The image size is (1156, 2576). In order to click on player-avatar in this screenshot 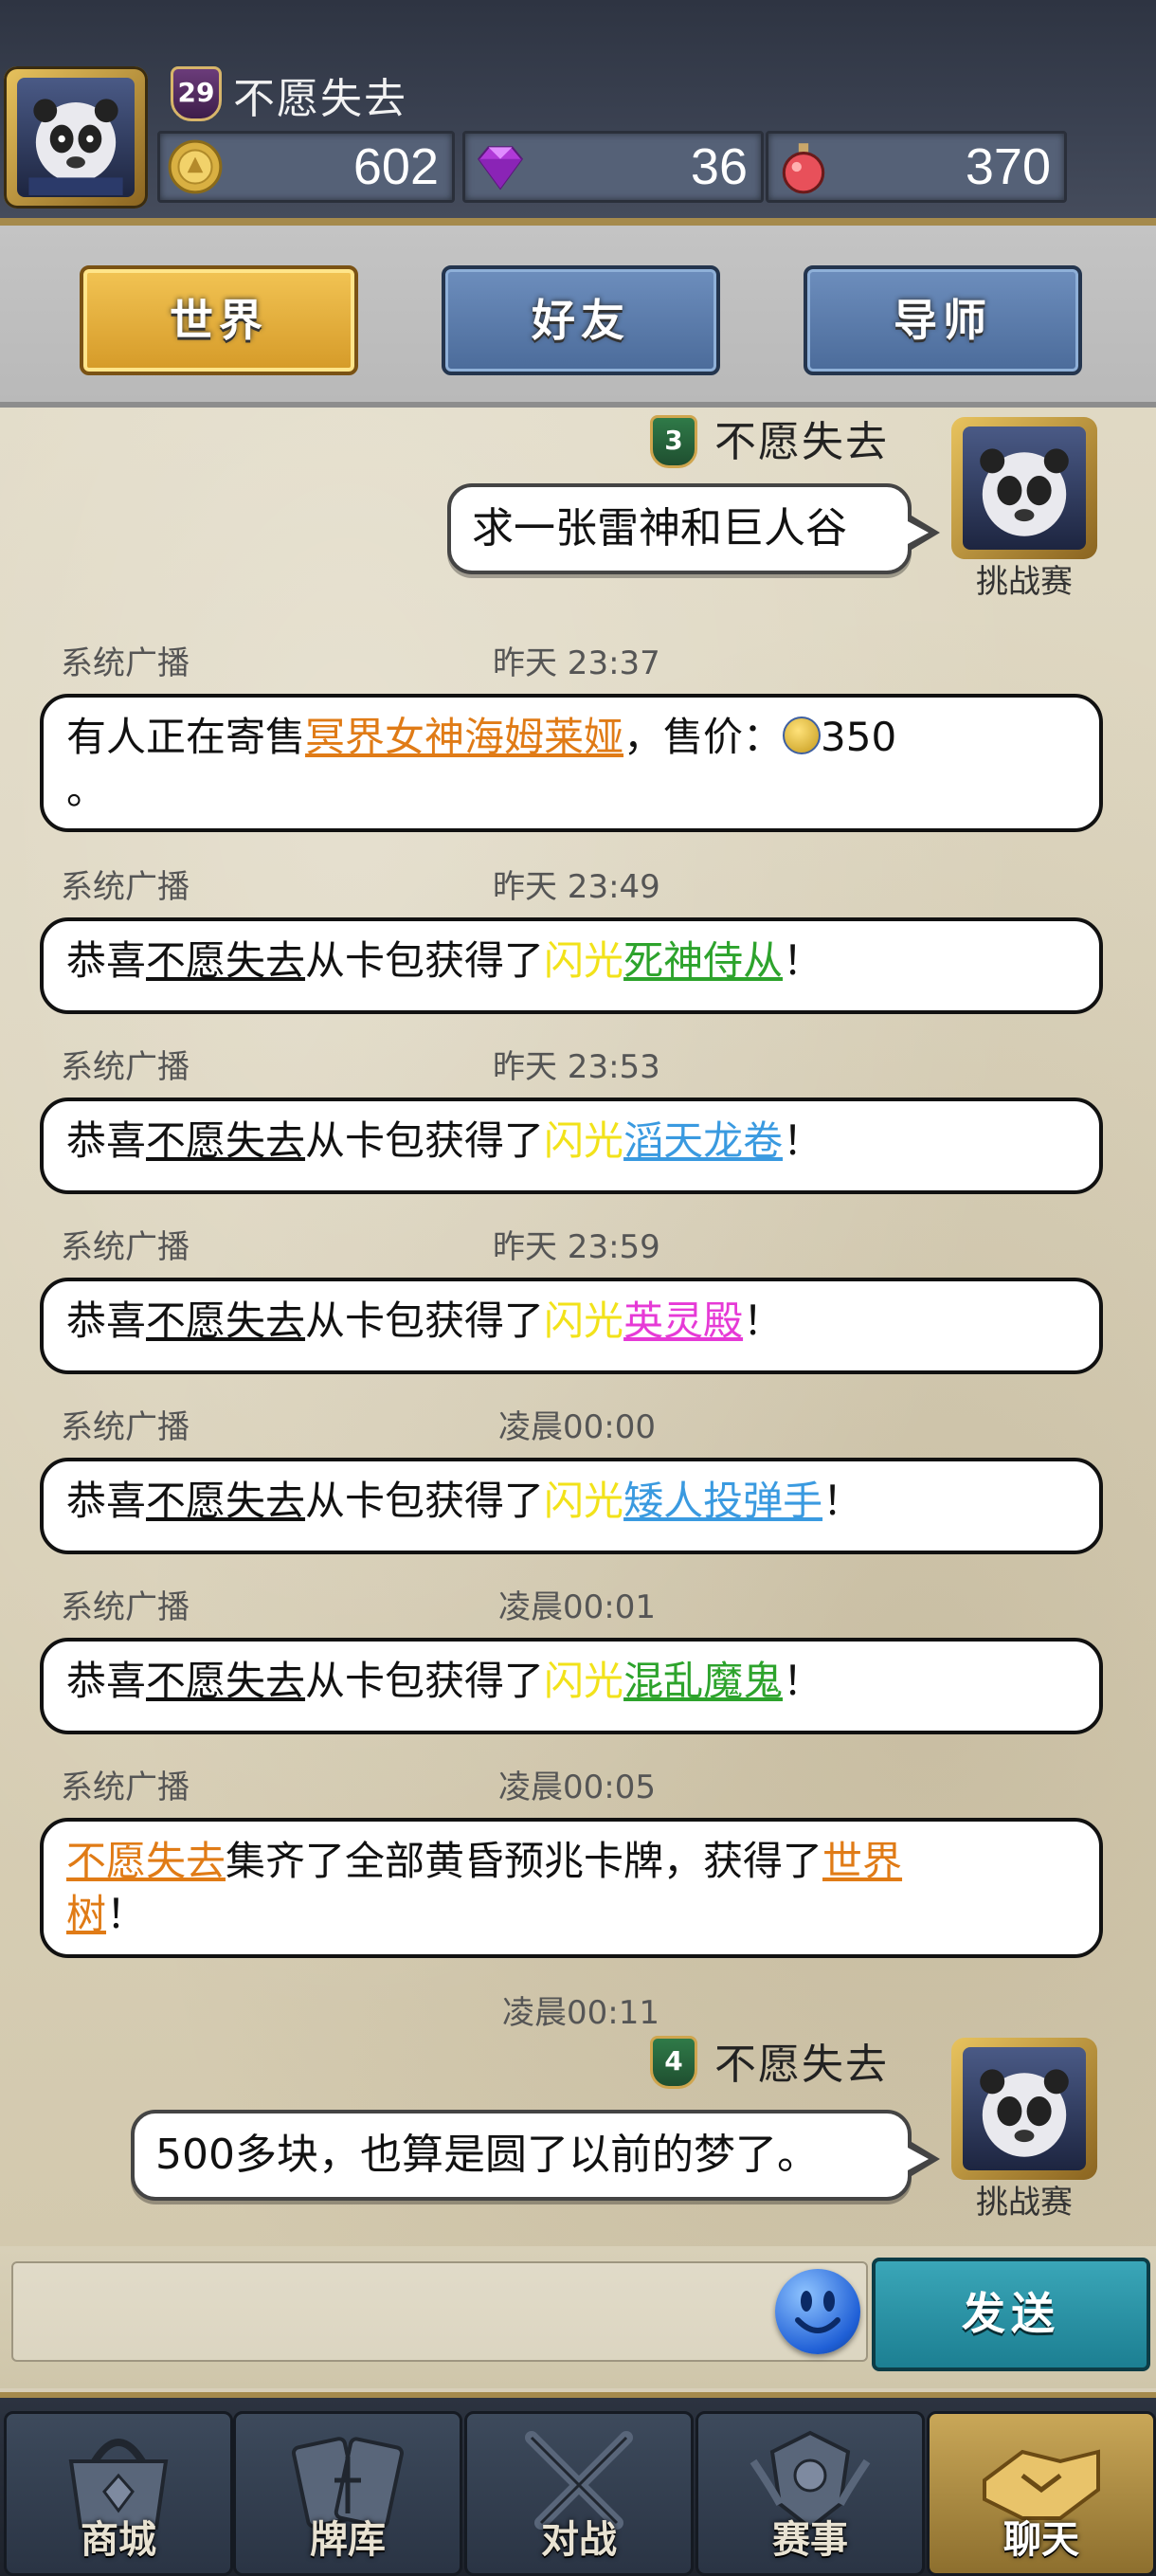, I will do `click(76, 137)`.